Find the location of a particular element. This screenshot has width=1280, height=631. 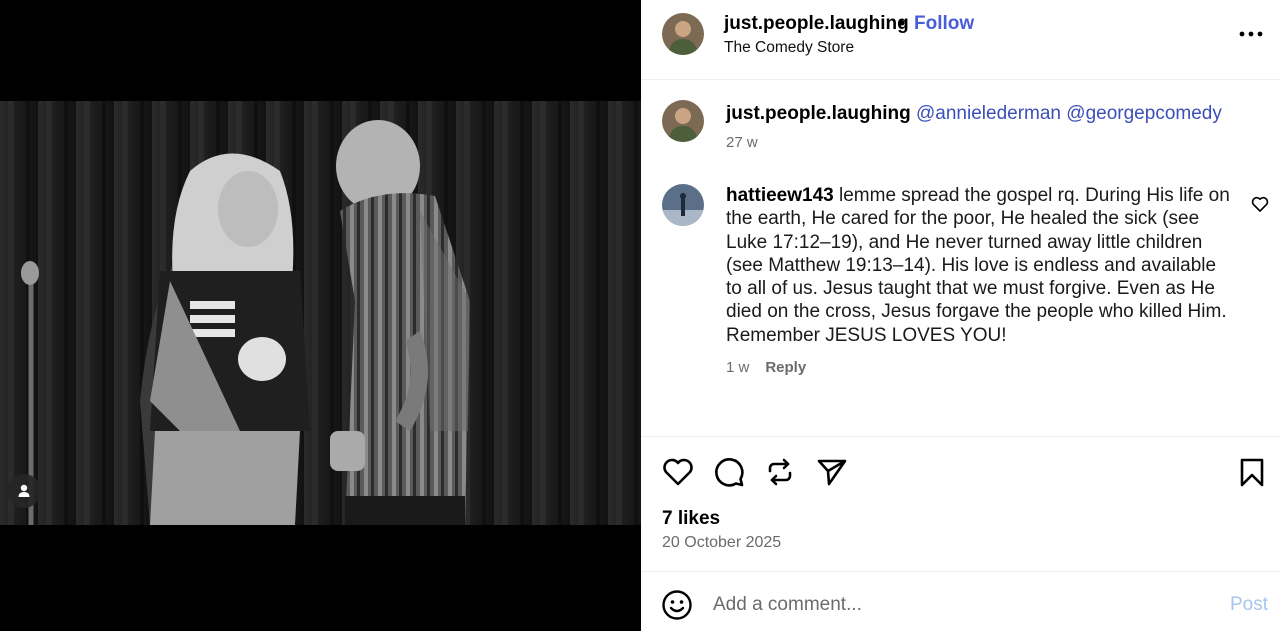

author-avatar is located at coordinates (683, 34).